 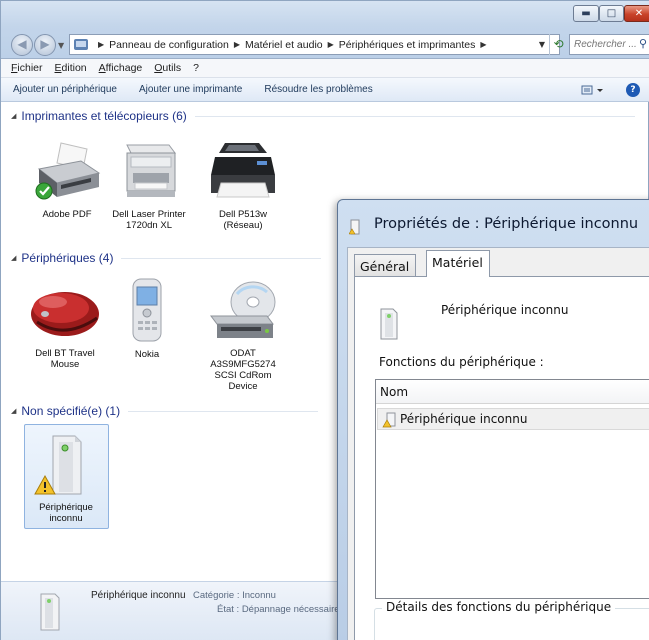 What do you see at coordinates (499, 607) in the screenshot?
I see `function-details-label: Détails des fonctions du périphérique` at bounding box center [499, 607].